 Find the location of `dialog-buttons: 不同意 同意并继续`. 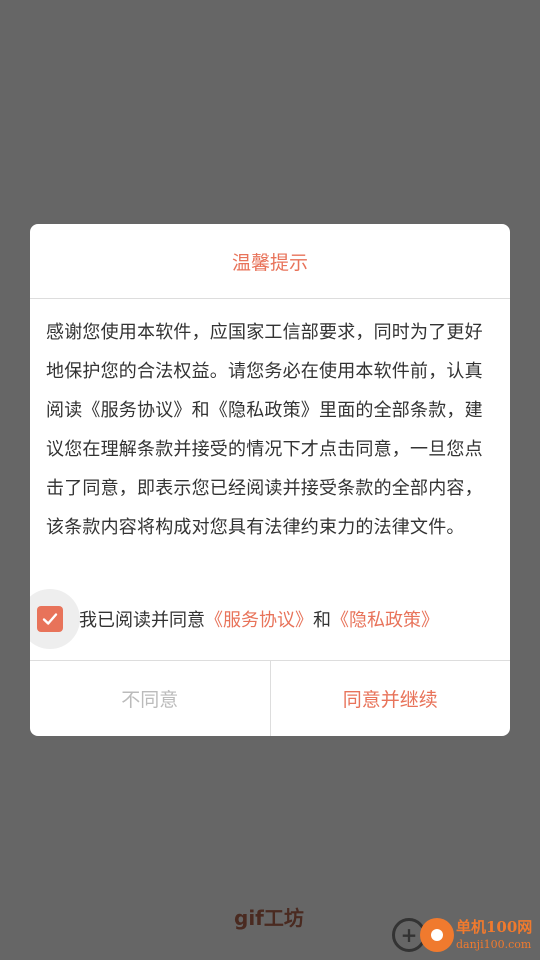

dialog-buttons: 不同意 同意并继续 is located at coordinates (270, 698).